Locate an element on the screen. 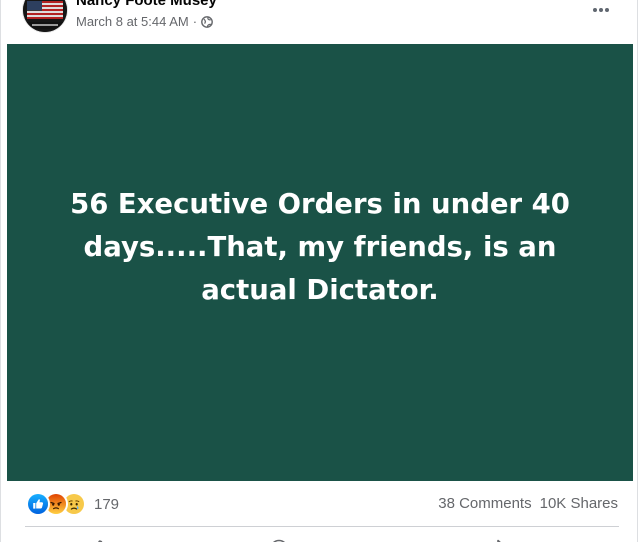 This screenshot has width=638, height=542. author-avatar is located at coordinates (45, 16).